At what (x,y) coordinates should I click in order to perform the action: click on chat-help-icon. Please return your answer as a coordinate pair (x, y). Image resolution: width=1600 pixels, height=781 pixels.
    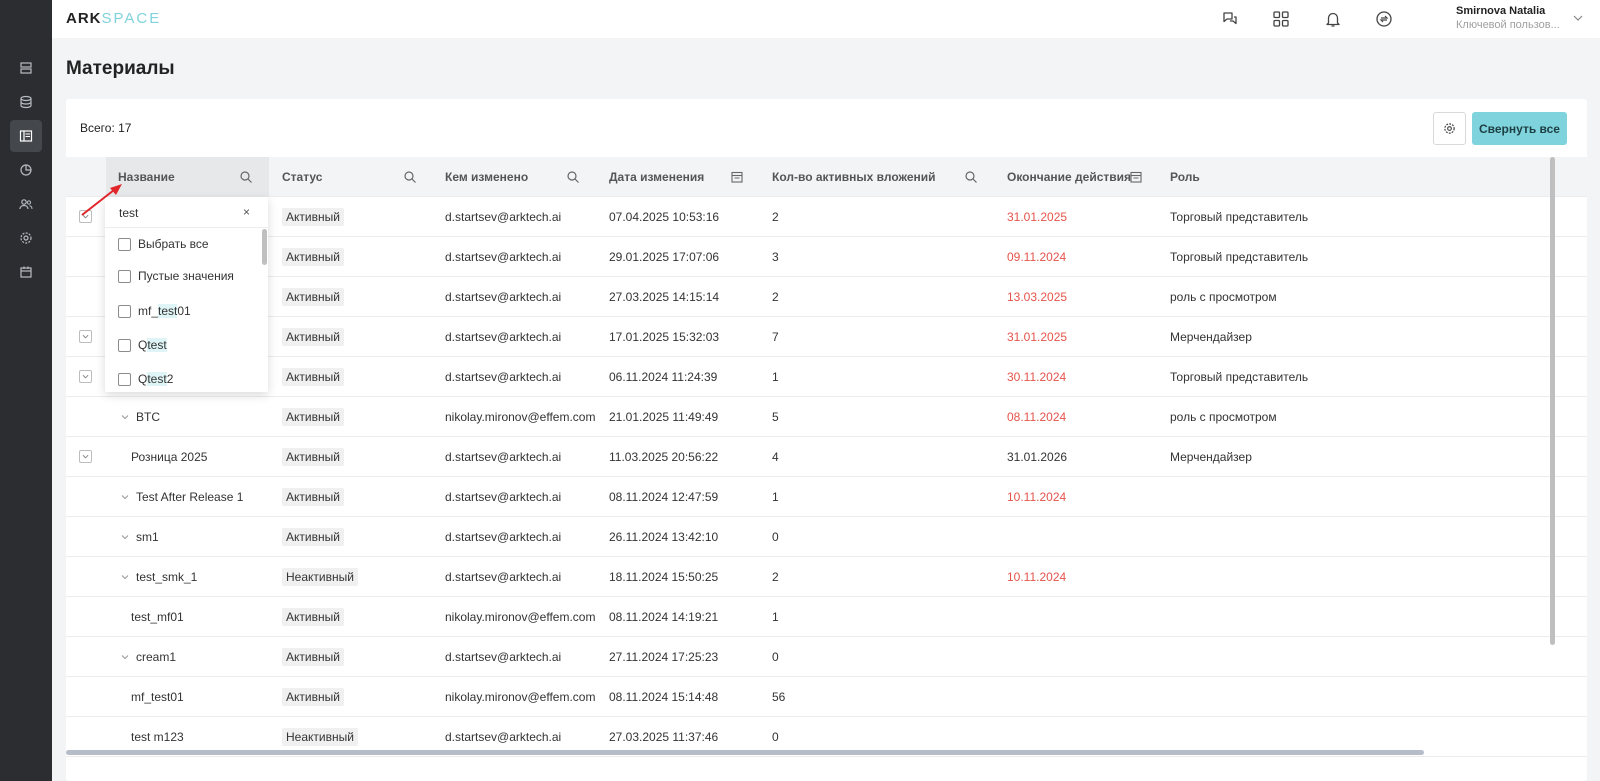
    Looking at the image, I should click on (1230, 19).